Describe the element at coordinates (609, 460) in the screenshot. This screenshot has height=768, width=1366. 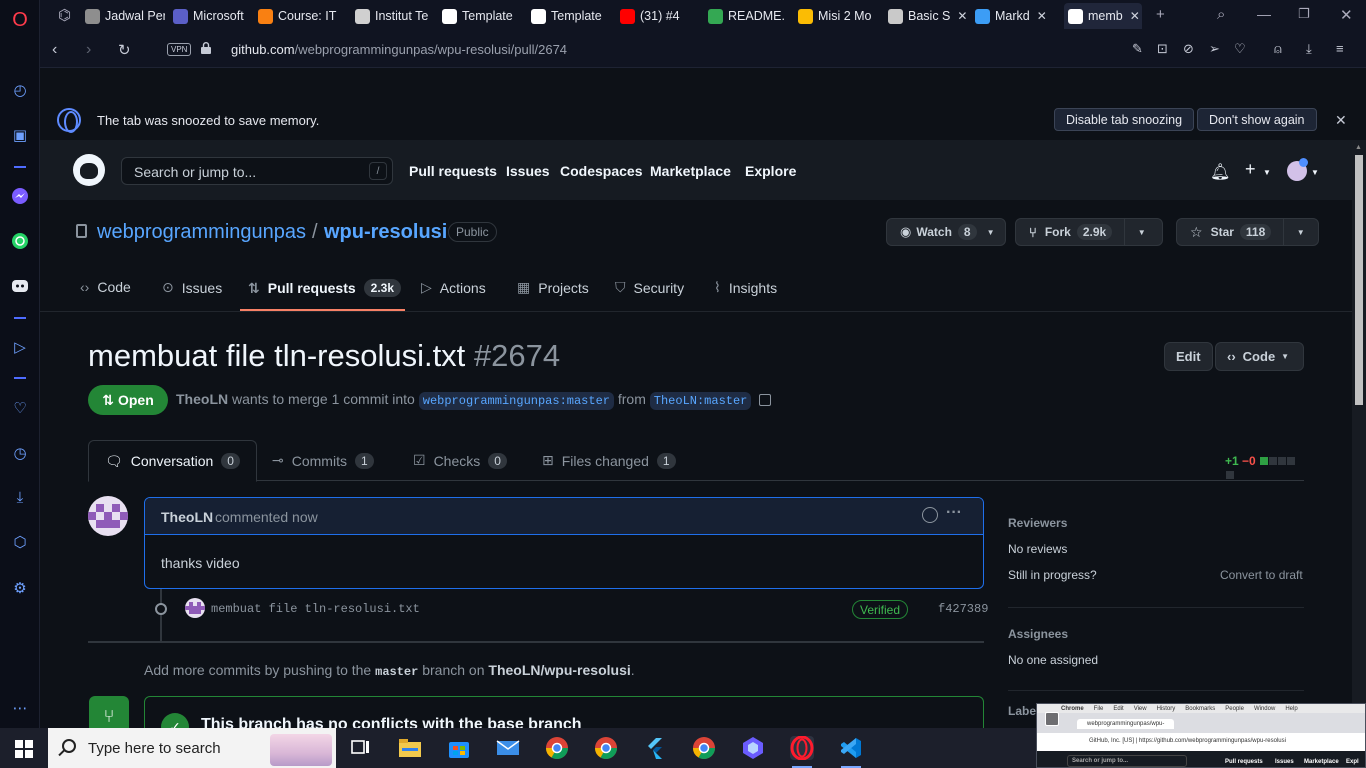
I see `tab-files-changed: ⊞ Files changed 1` at that location.